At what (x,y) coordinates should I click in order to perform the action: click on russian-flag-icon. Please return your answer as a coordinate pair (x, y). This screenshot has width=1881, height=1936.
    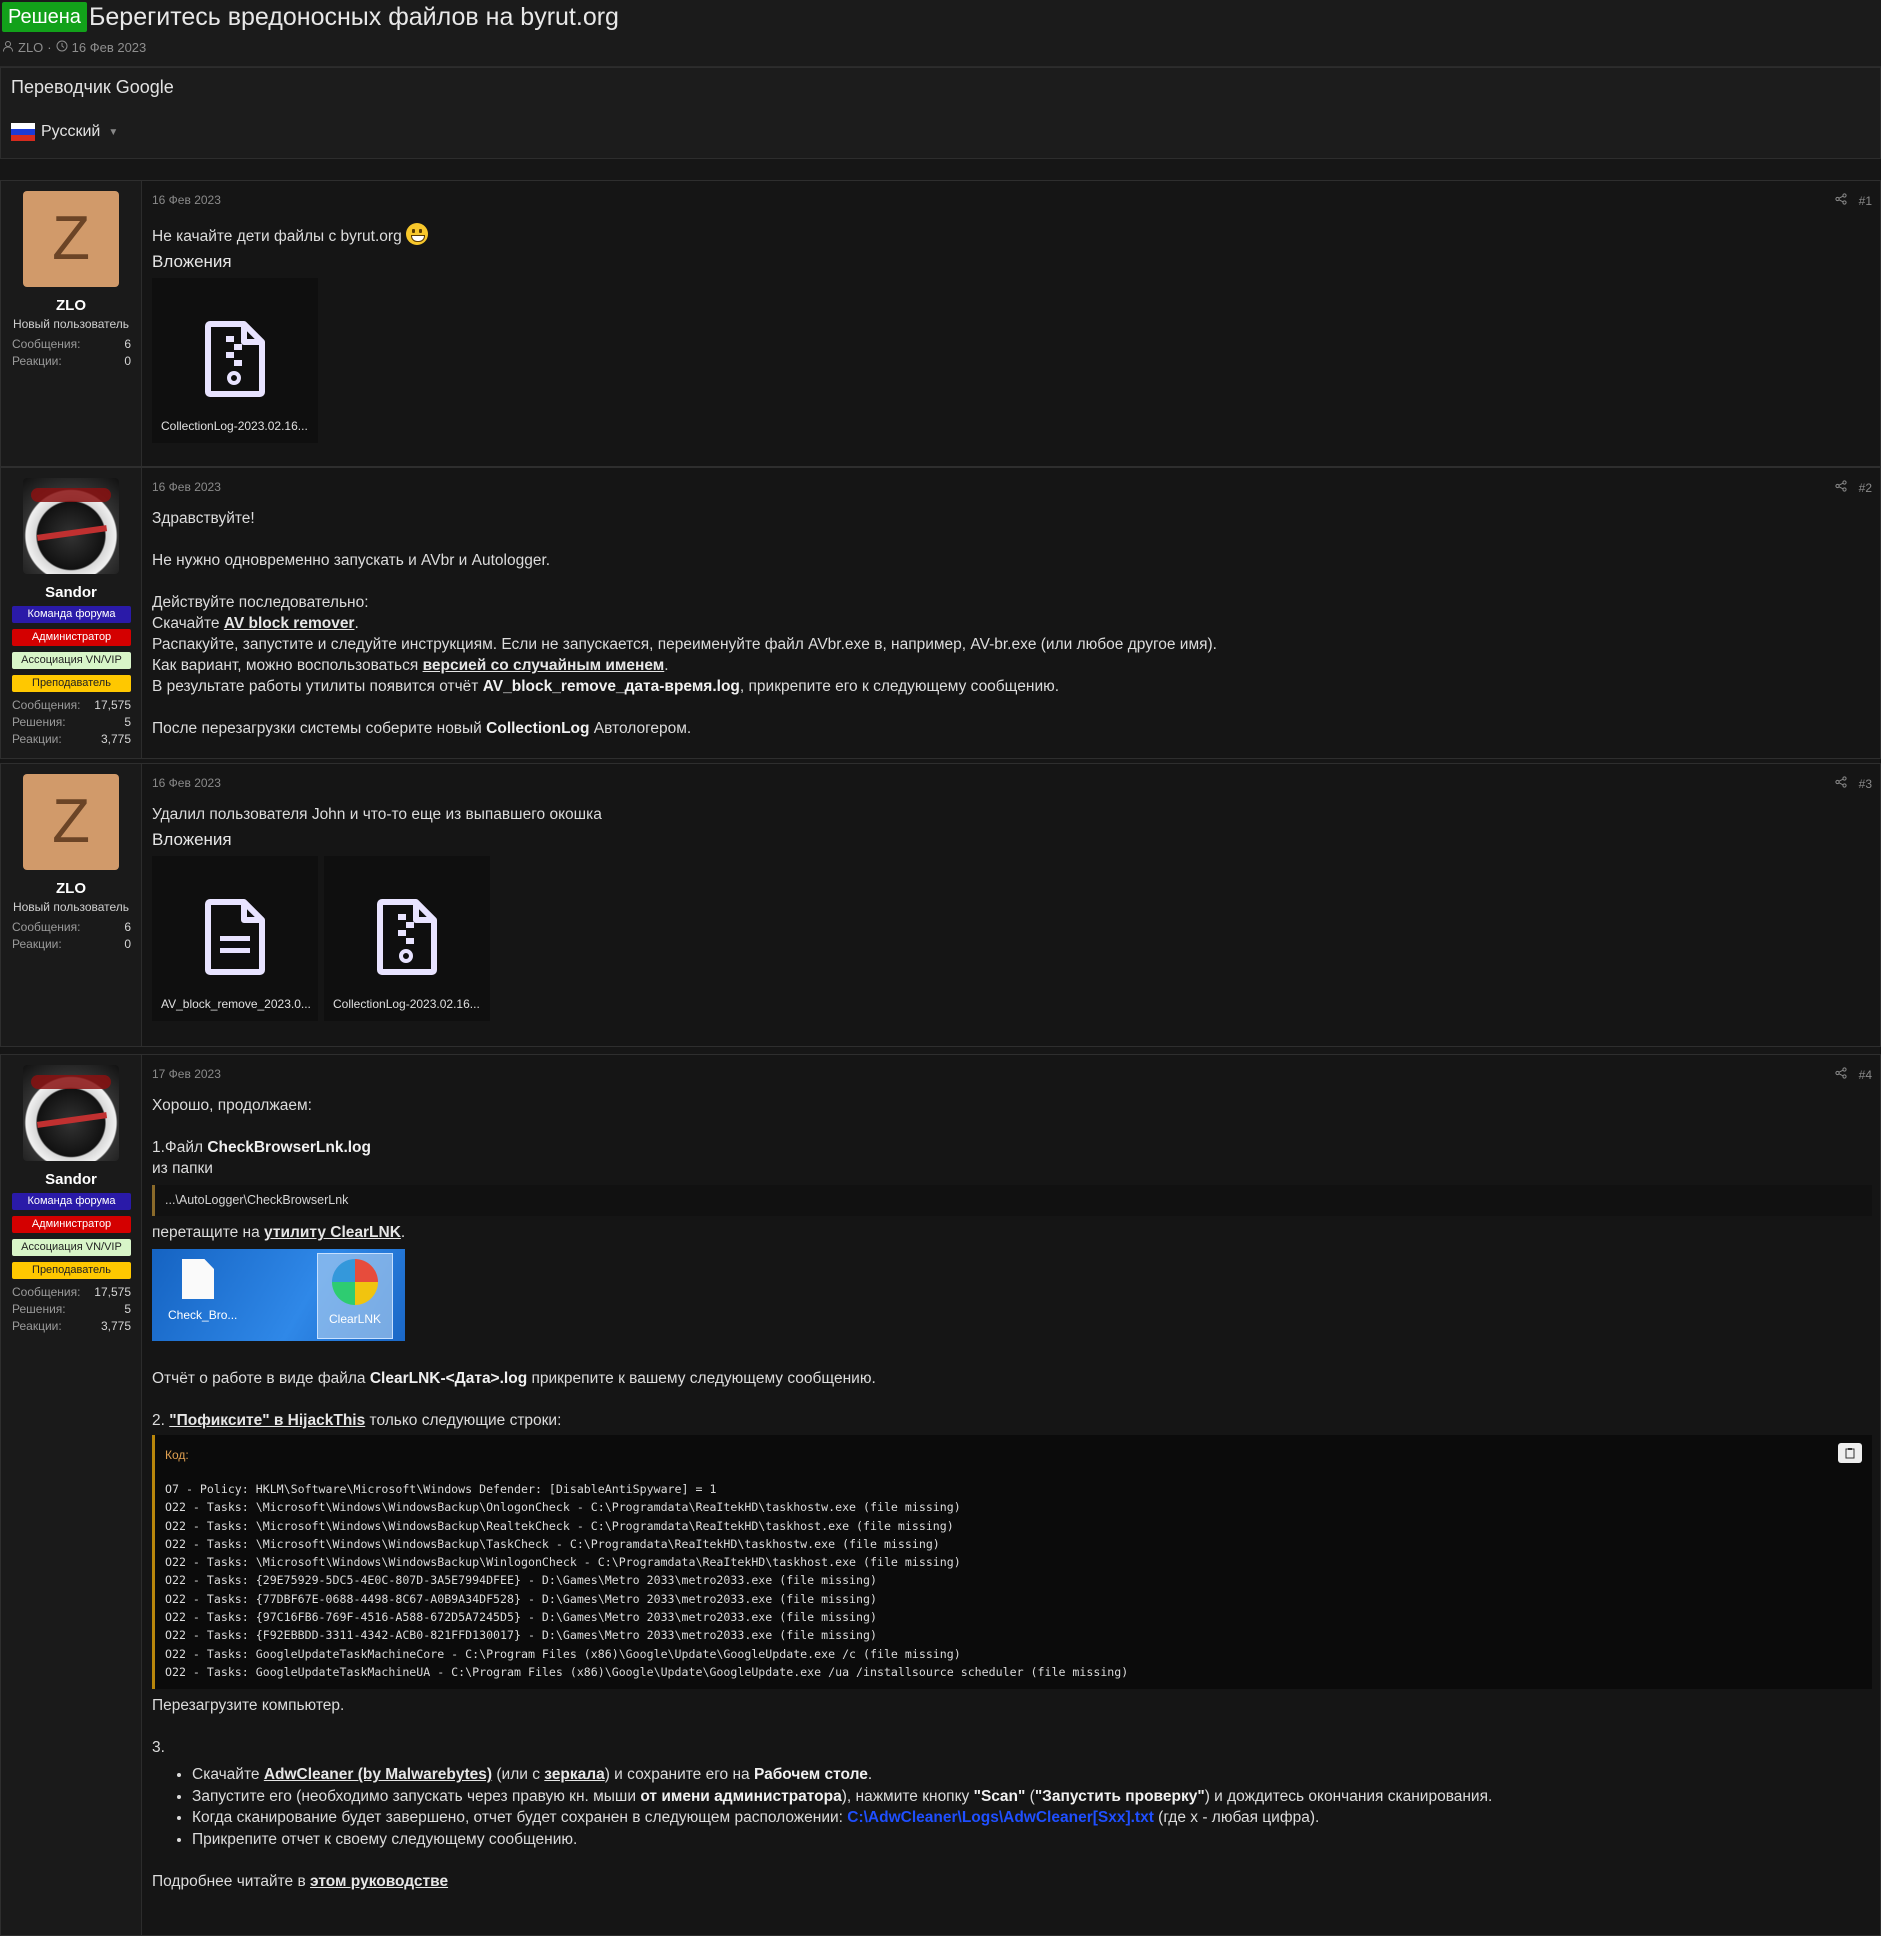
    Looking at the image, I should click on (23, 132).